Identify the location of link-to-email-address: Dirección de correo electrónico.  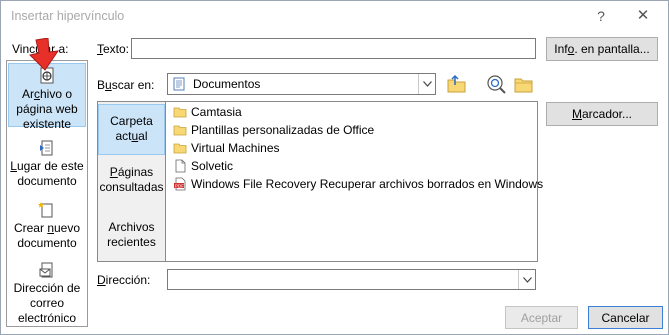
(47, 293).